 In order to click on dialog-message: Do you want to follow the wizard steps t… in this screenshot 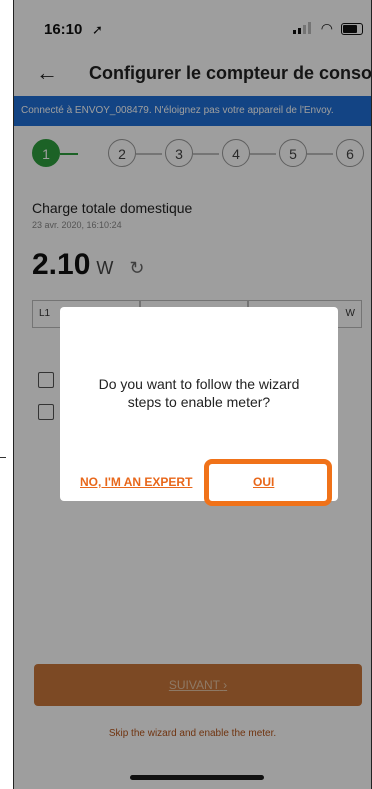, I will do `click(199, 393)`.